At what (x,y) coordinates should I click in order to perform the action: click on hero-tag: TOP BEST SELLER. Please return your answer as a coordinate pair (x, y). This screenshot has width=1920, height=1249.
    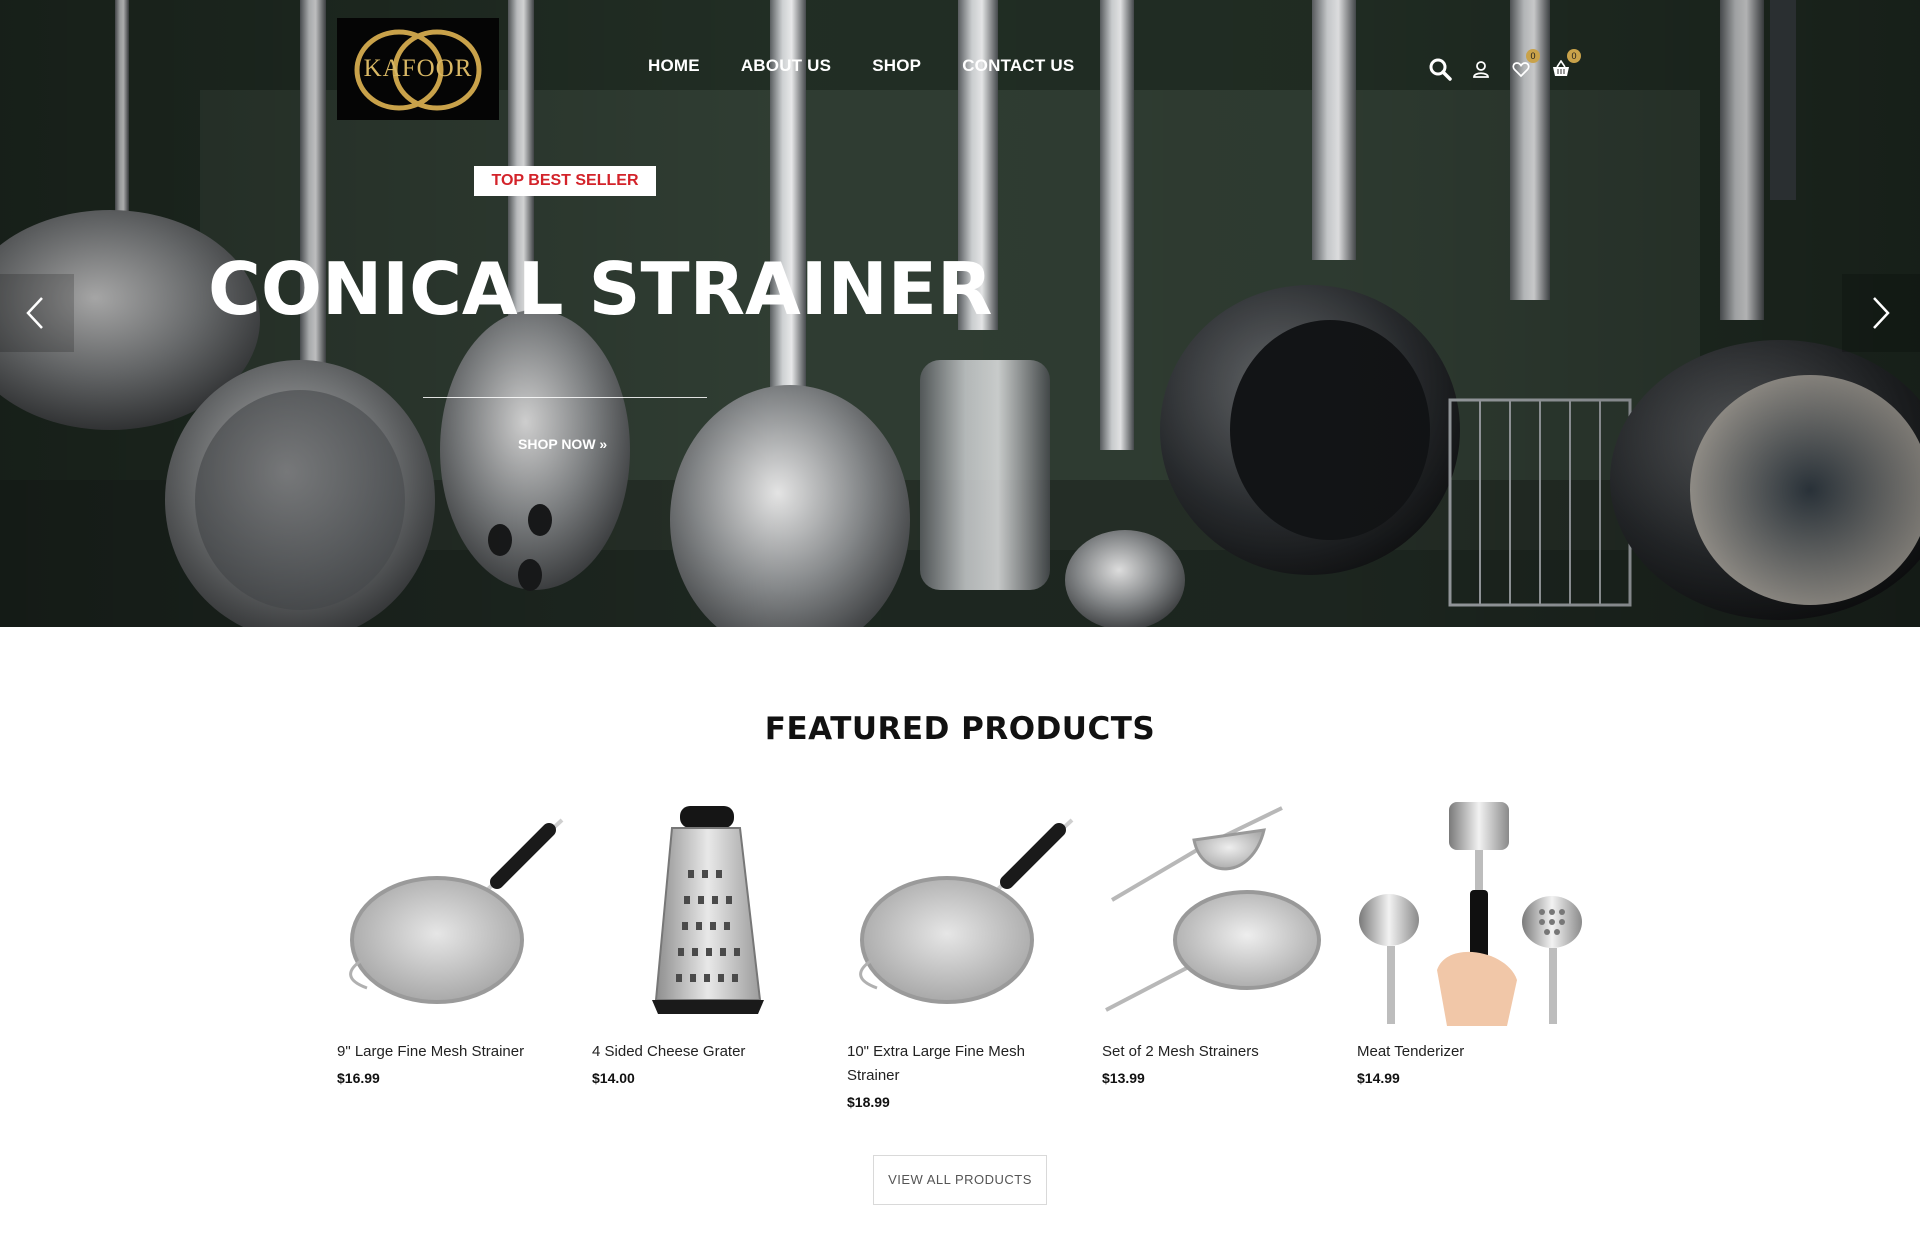
    Looking at the image, I should click on (565, 181).